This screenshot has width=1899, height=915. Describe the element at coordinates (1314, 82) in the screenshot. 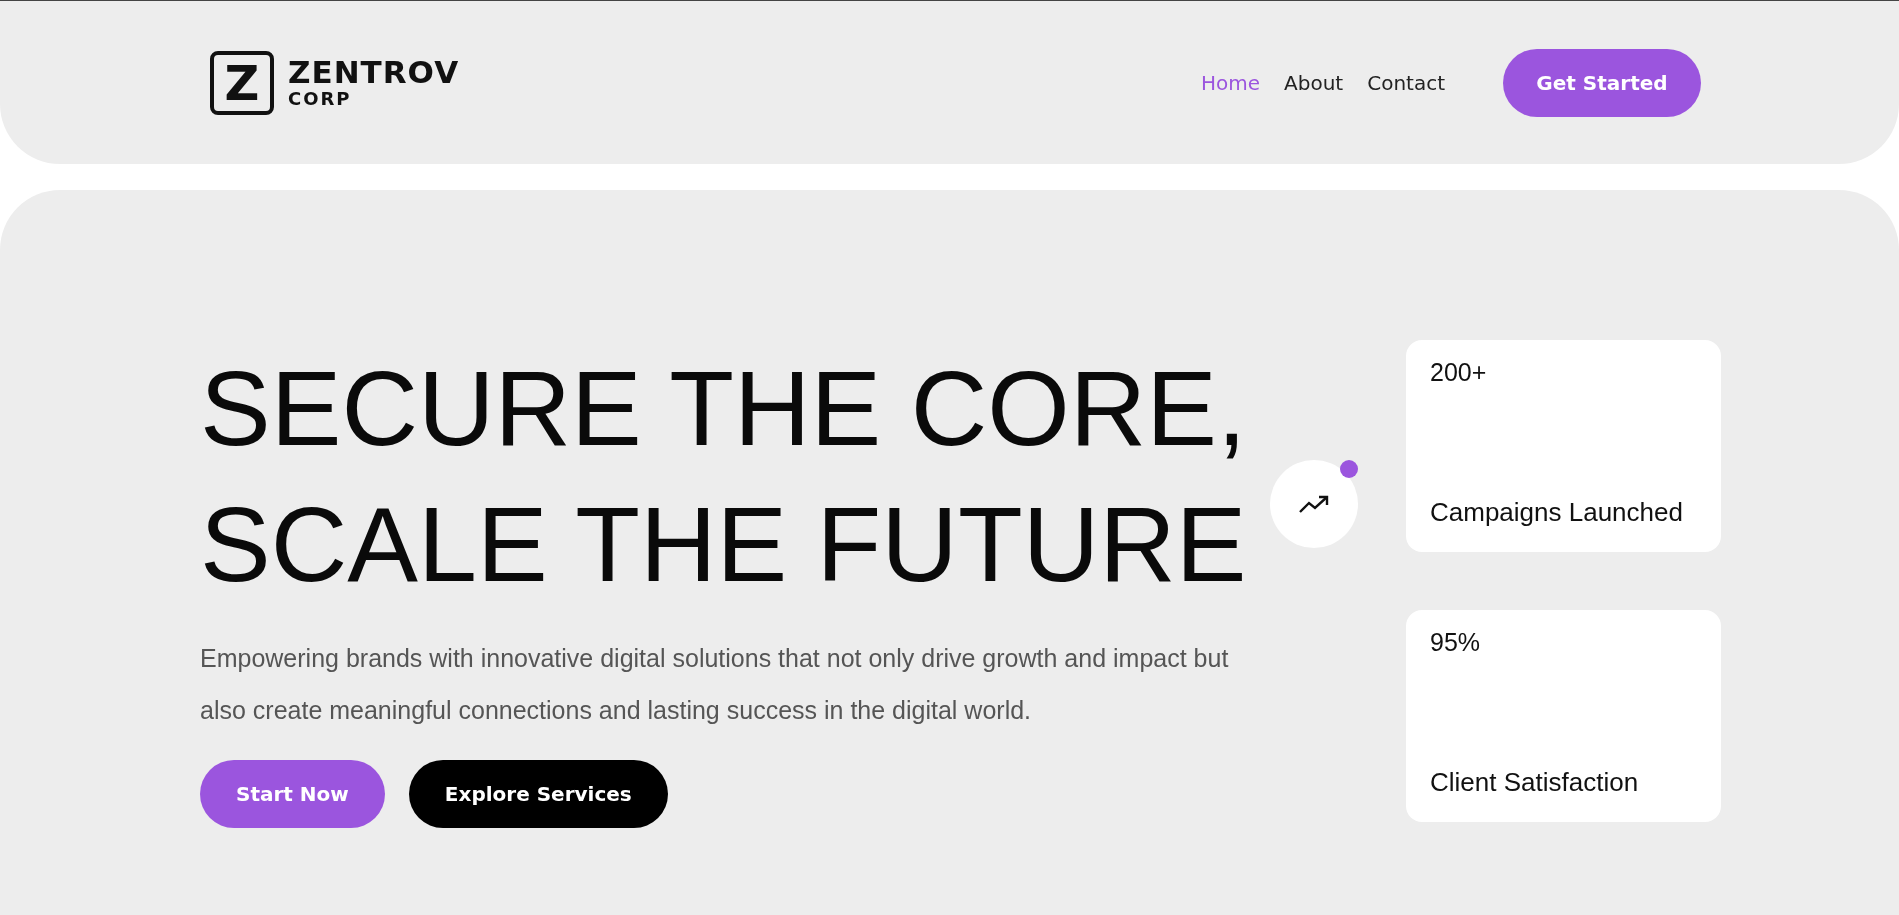

I see `nav-link: About` at that location.